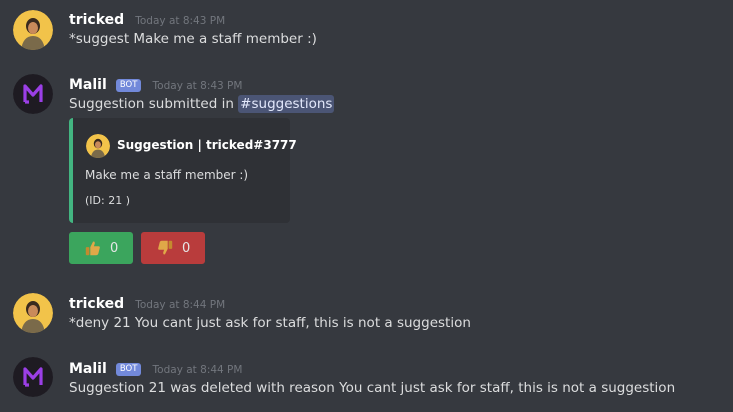 The image size is (733, 412). What do you see at coordinates (101, 248) in the screenshot?
I see `reaction-thumbs-up: 0` at bounding box center [101, 248].